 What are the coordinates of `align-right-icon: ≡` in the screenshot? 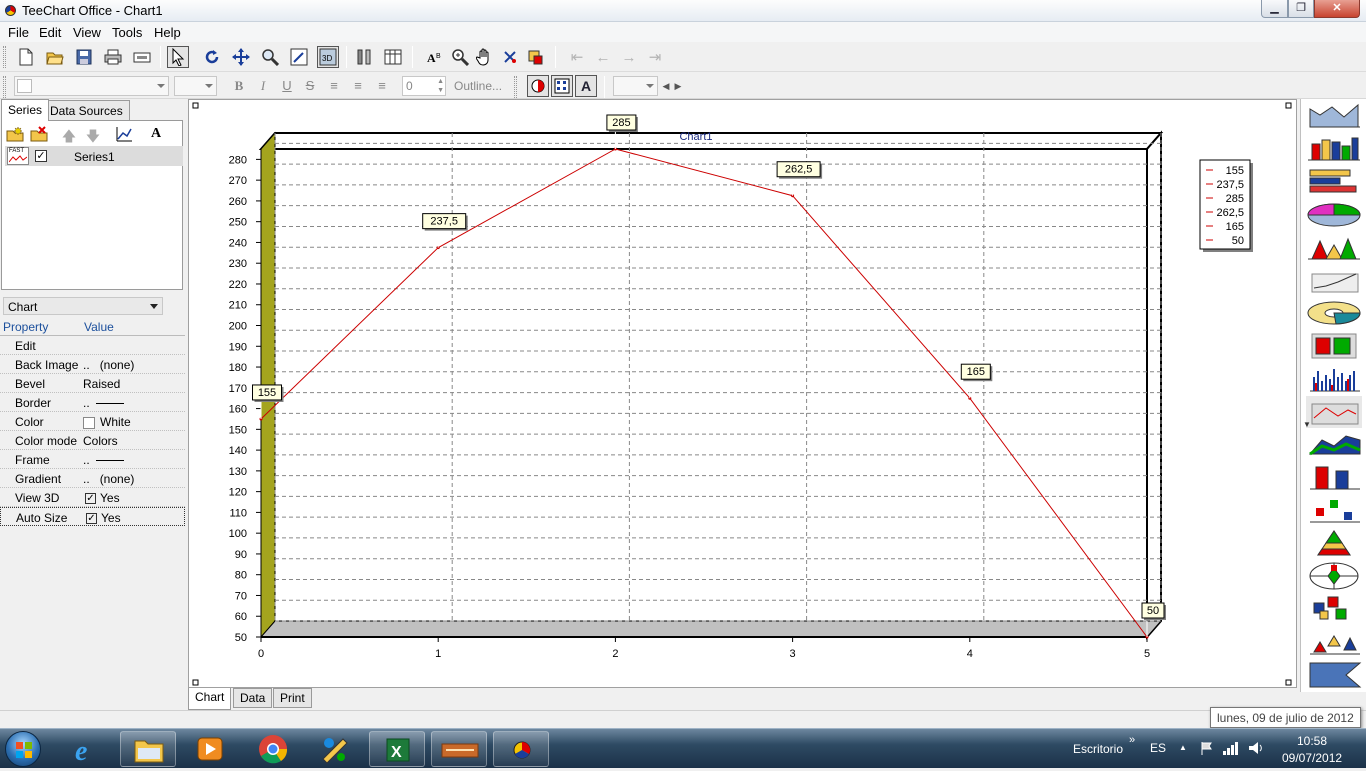 It's located at (382, 86).